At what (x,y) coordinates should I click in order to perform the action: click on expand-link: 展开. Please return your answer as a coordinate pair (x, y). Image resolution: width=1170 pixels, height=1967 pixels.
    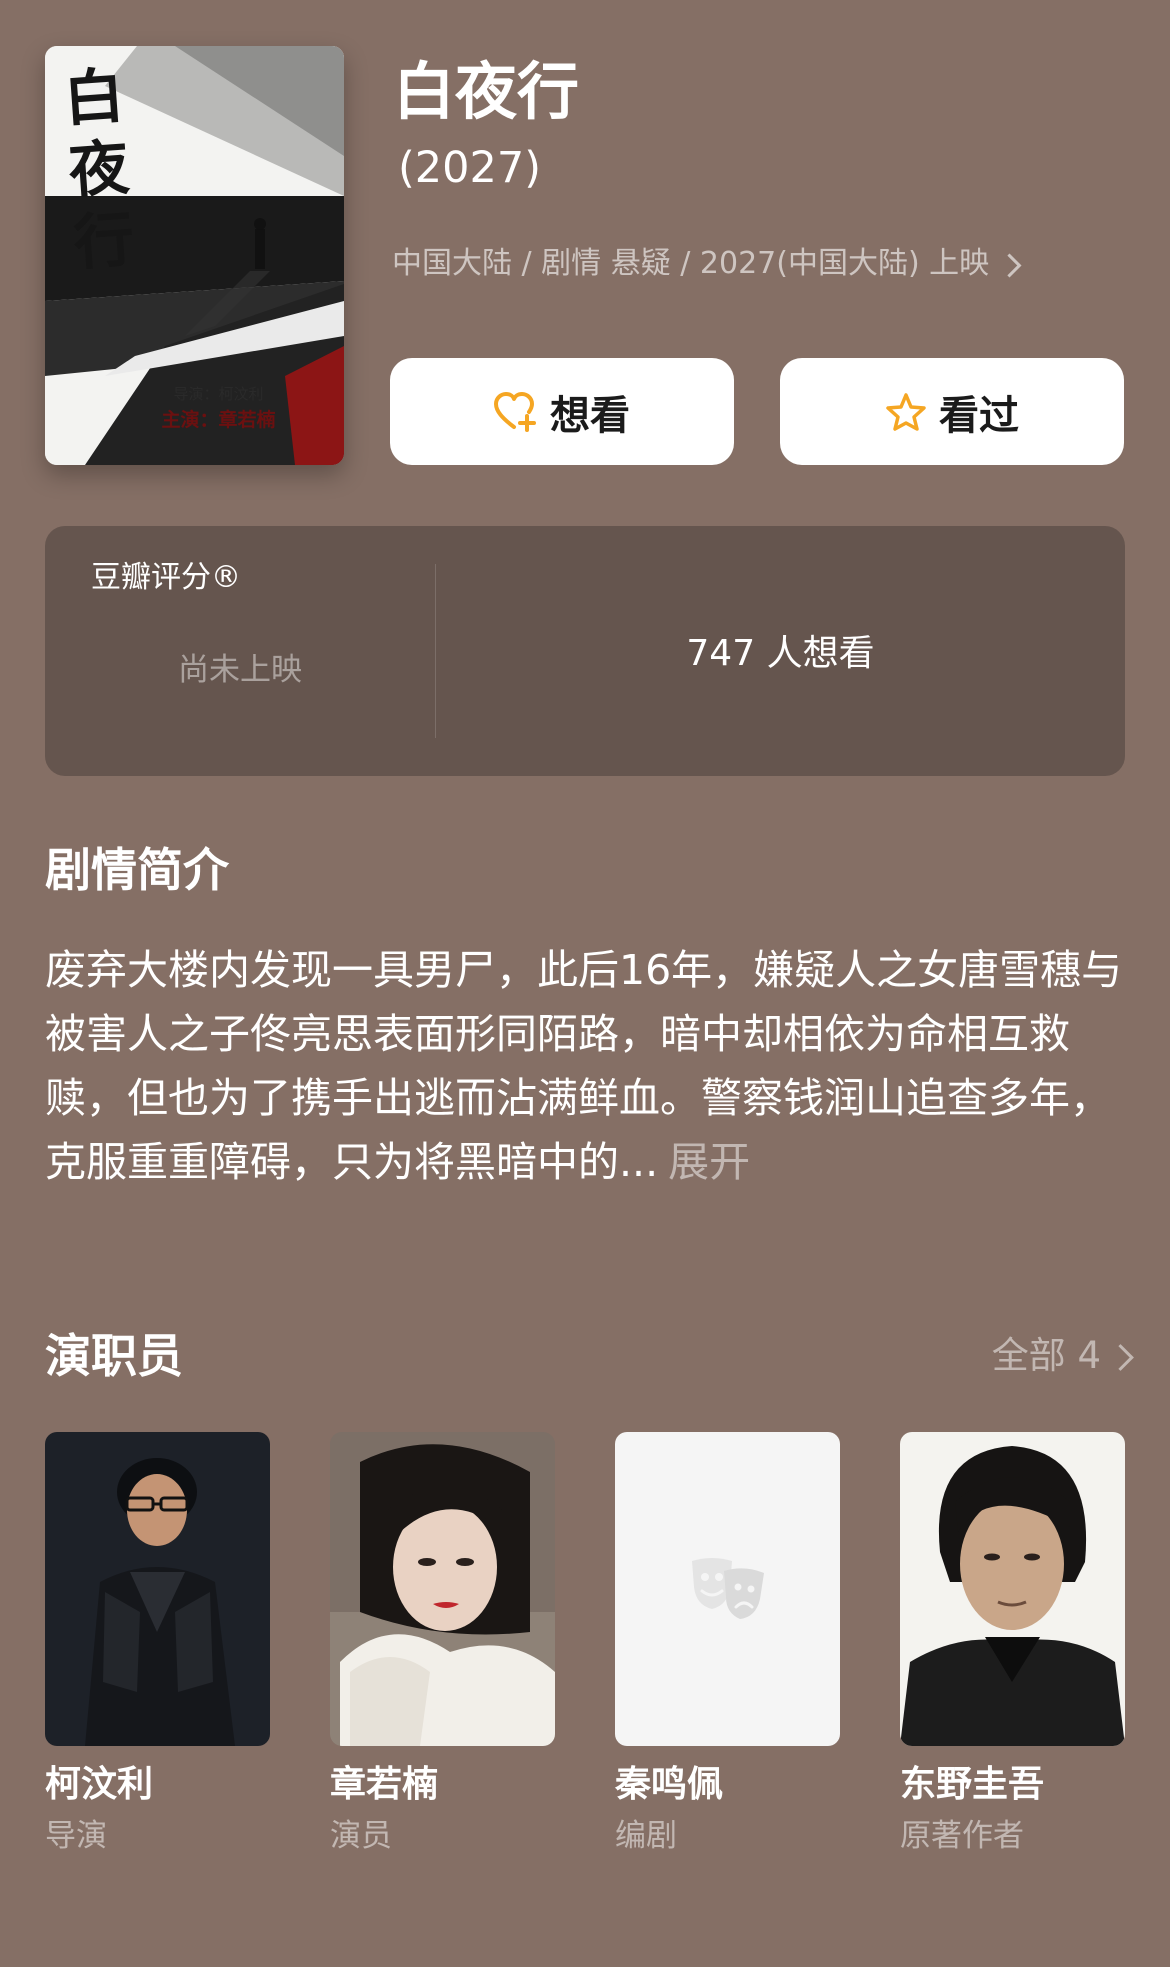
    Looking at the image, I should click on (709, 1162).